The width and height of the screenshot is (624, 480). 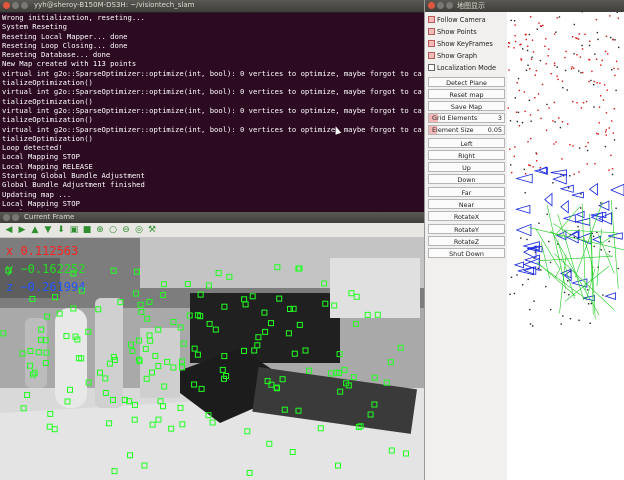 What do you see at coordinates (556, 246) in the screenshot?
I see `graph-edge` at bounding box center [556, 246].